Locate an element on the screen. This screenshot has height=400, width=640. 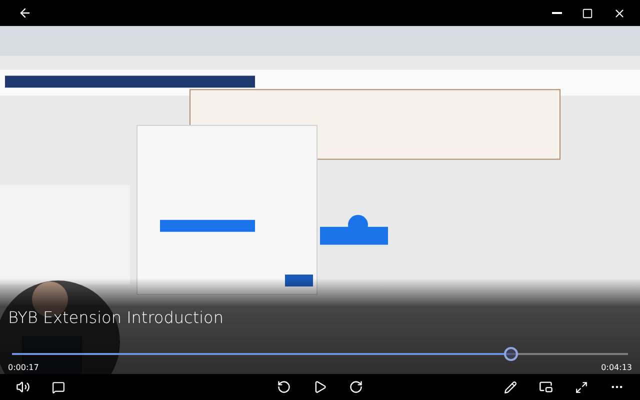
video-title: BYB Extension Introduction is located at coordinates (116, 317).